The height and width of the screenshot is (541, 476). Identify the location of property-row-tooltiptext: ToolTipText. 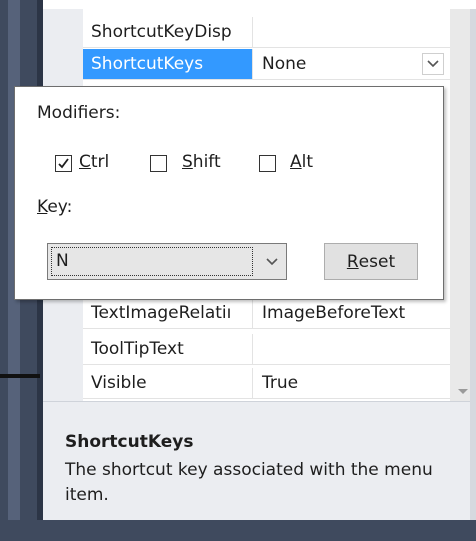
(266, 349).